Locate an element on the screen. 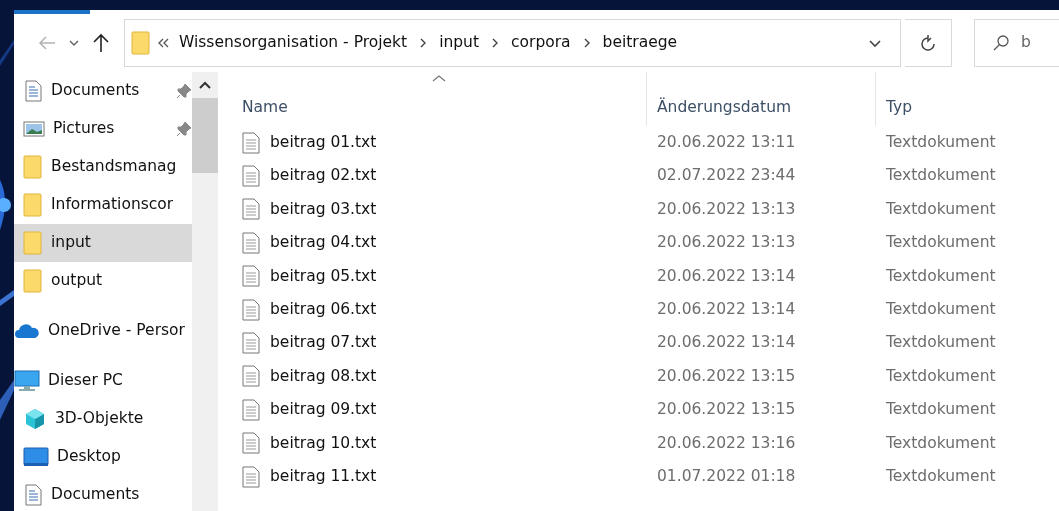 The width and height of the screenshot is (1059, 511). file-name: beitrag 02.txt is located at coordinates (323, 176).